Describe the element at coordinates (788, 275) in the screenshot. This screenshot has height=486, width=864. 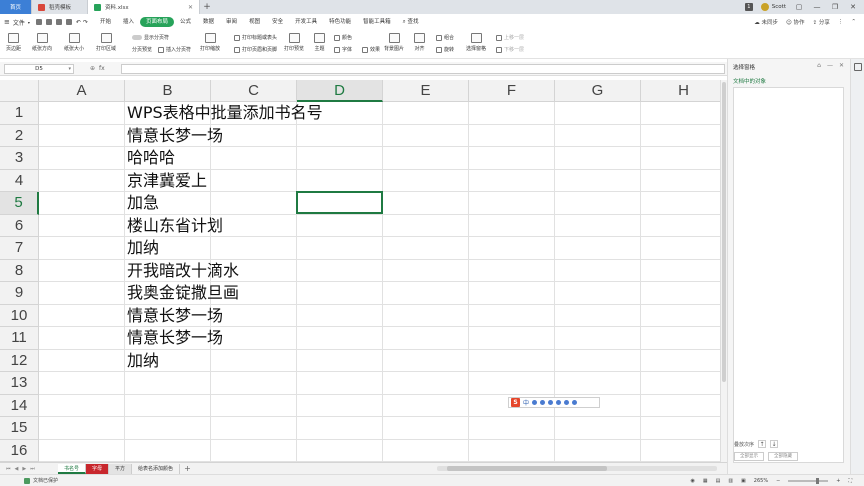
I see `object-list` at that location.